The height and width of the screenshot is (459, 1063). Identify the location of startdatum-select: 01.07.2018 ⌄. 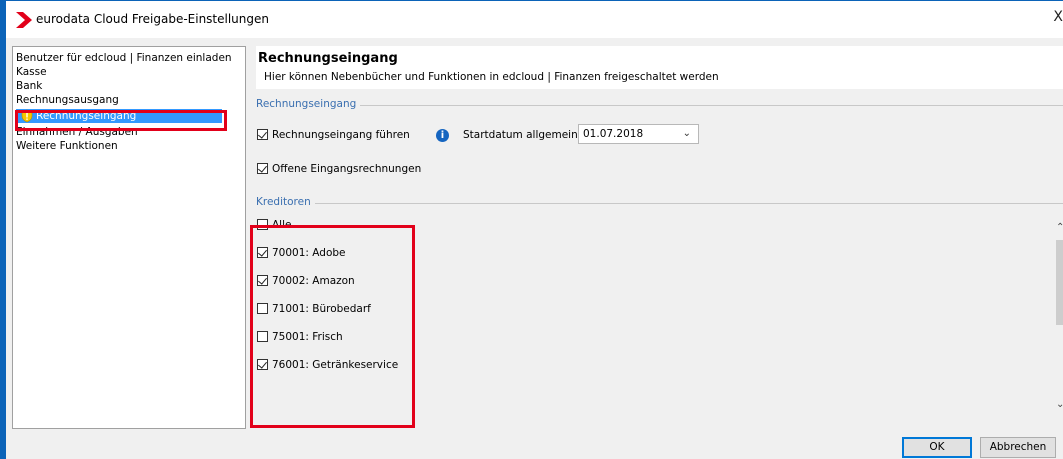
(638, 134).